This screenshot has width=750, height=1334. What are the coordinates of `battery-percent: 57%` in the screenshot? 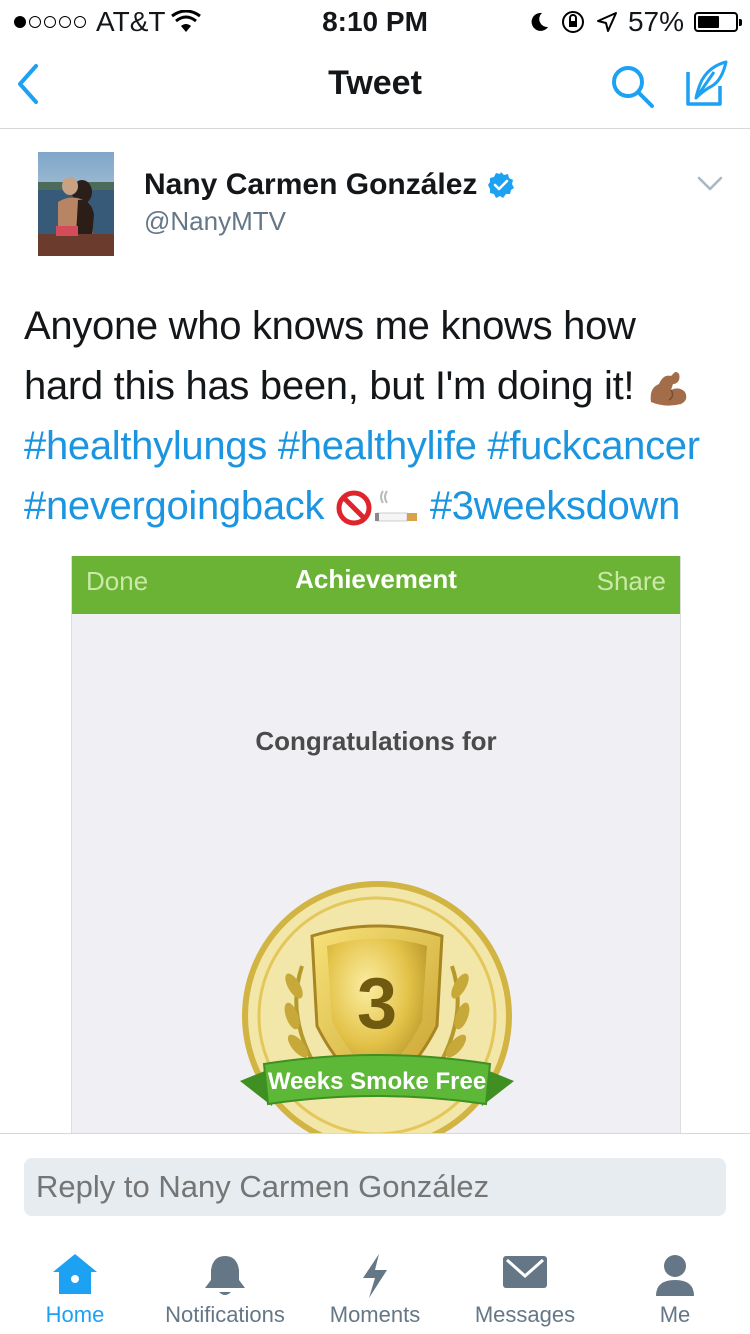 It's located at (655, 21).